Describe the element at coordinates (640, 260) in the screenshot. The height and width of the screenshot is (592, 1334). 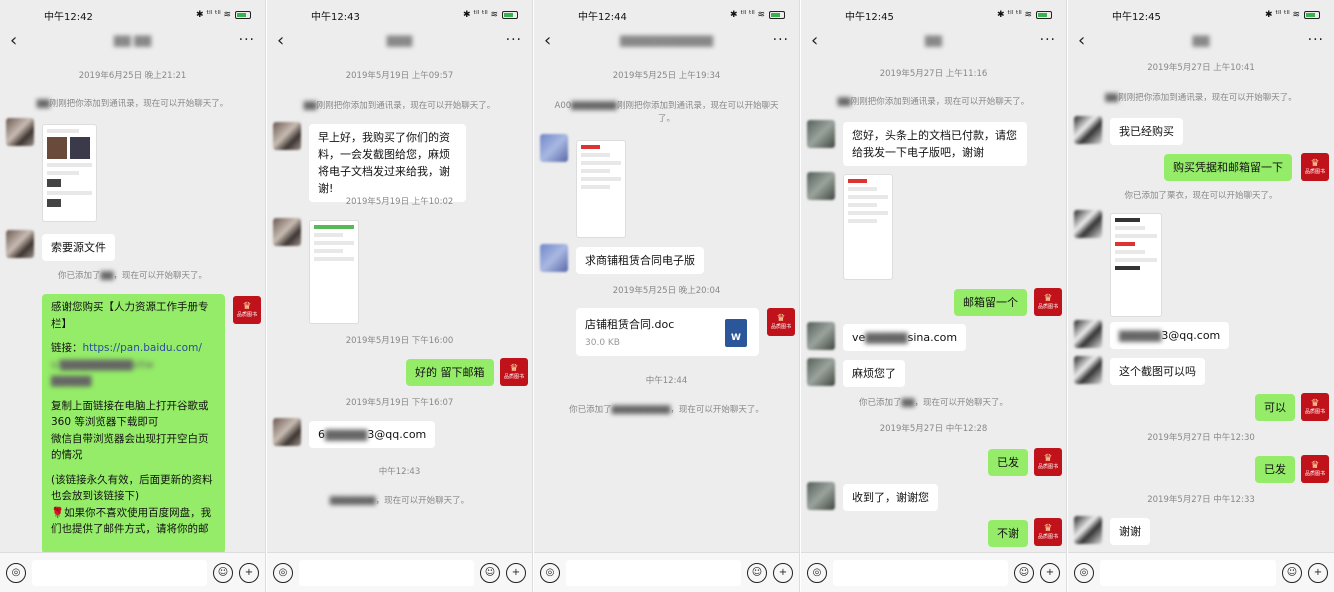
I see `message-bubble-in: 求商铺租赁合同电子版` at that location.